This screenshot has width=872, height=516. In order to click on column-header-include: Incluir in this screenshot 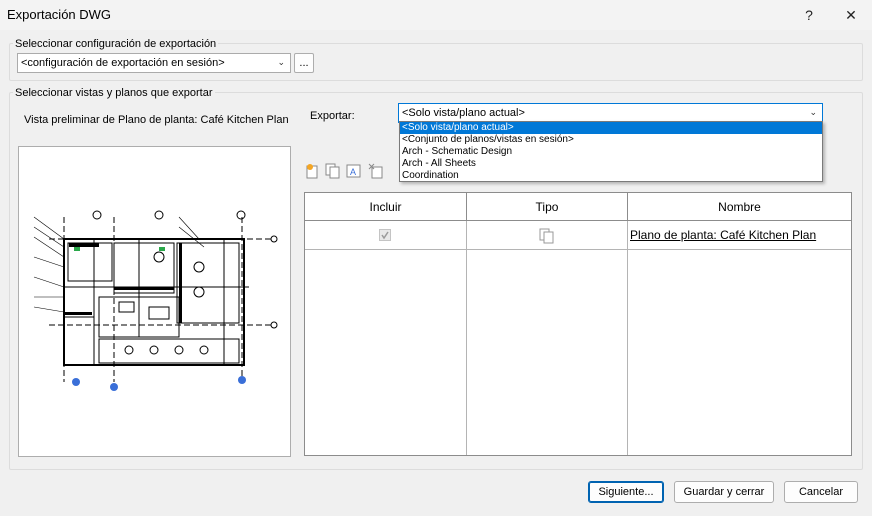, I will do `click(386, 207)`.